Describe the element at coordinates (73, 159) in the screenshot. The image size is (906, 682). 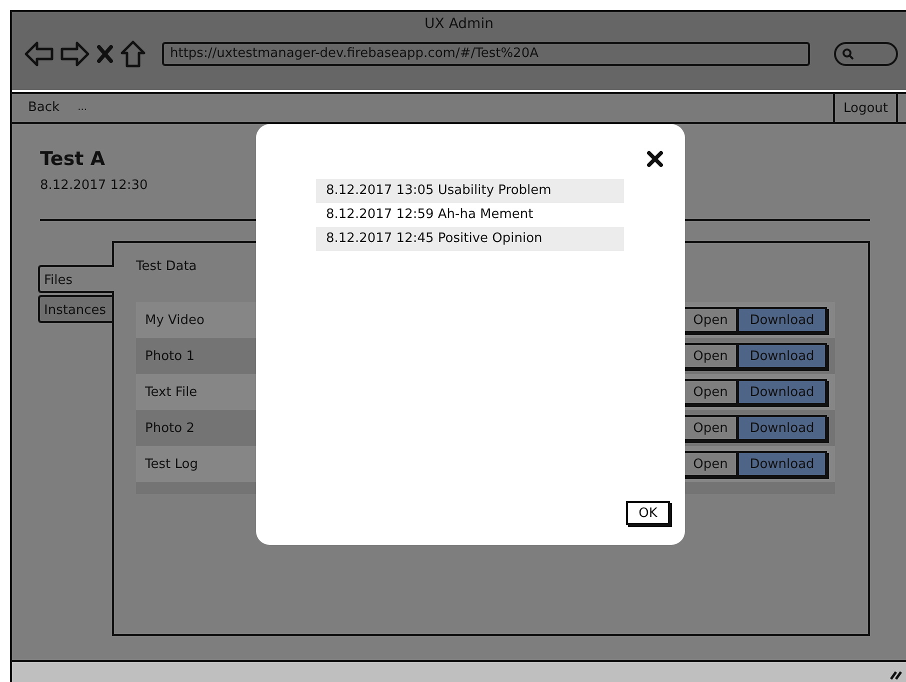
I see `page-title: Test A` at that location.